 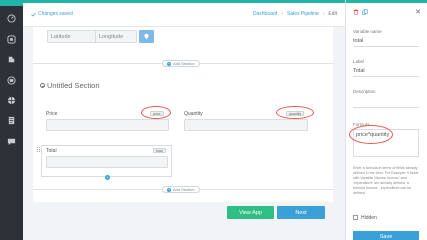 What do you see at coordinates (418, 12) in the screenshot?
I see `close-icon: ✕` at bounding box center [418, 12].